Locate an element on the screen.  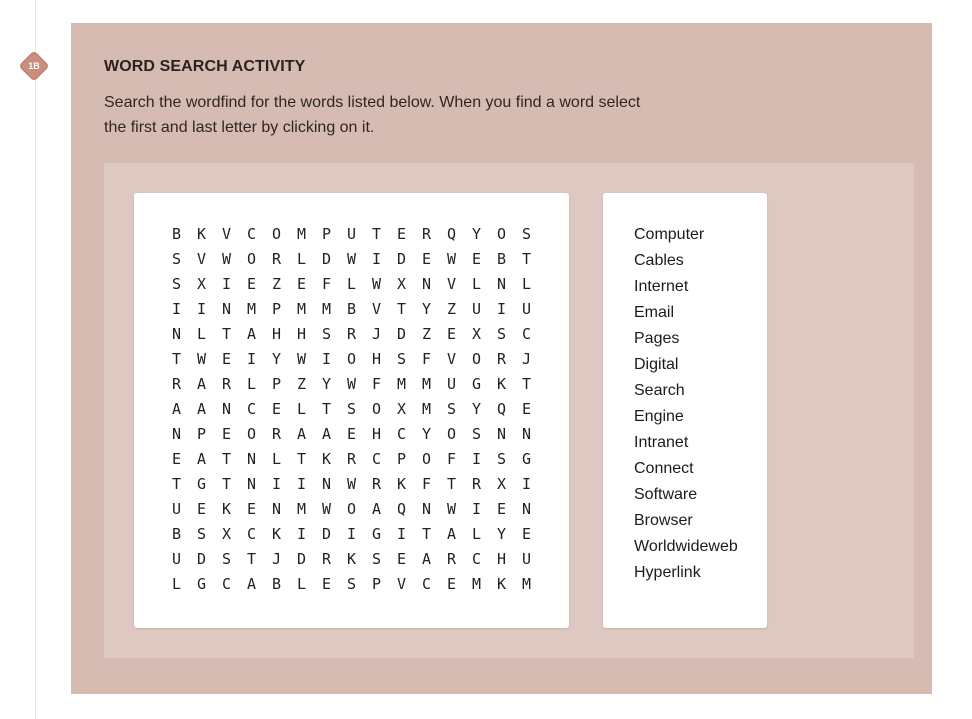
grid-letter-cell: J is located at coordinates (376, 334).